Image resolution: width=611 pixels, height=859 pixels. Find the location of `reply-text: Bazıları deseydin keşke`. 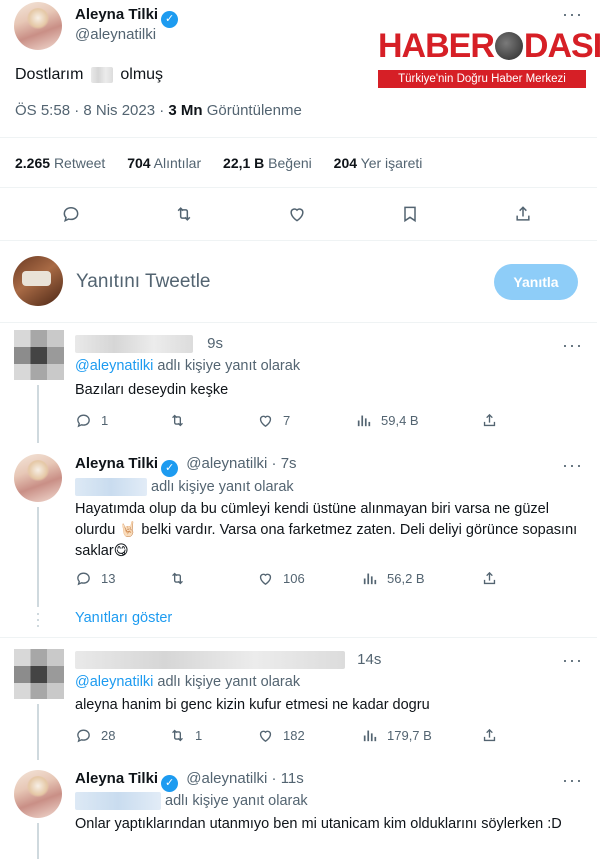

reply-text: Bazıları deseydin keşke is located at coordinates (152, 390).